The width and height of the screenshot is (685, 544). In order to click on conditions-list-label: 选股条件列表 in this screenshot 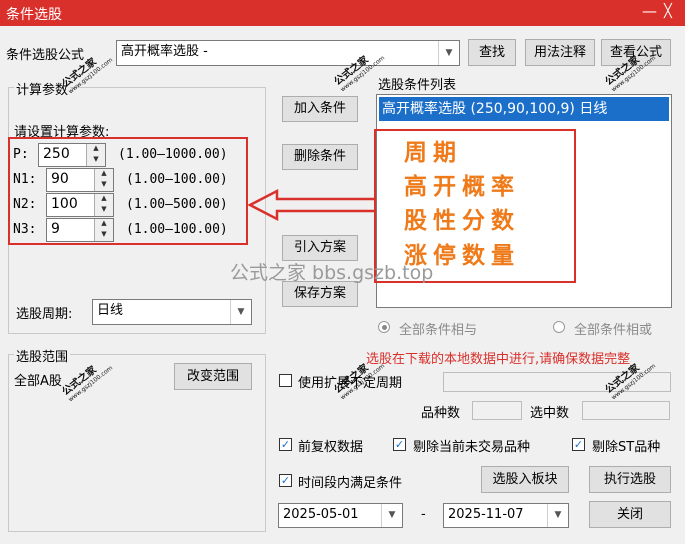, I will do `click(417, 85)`.